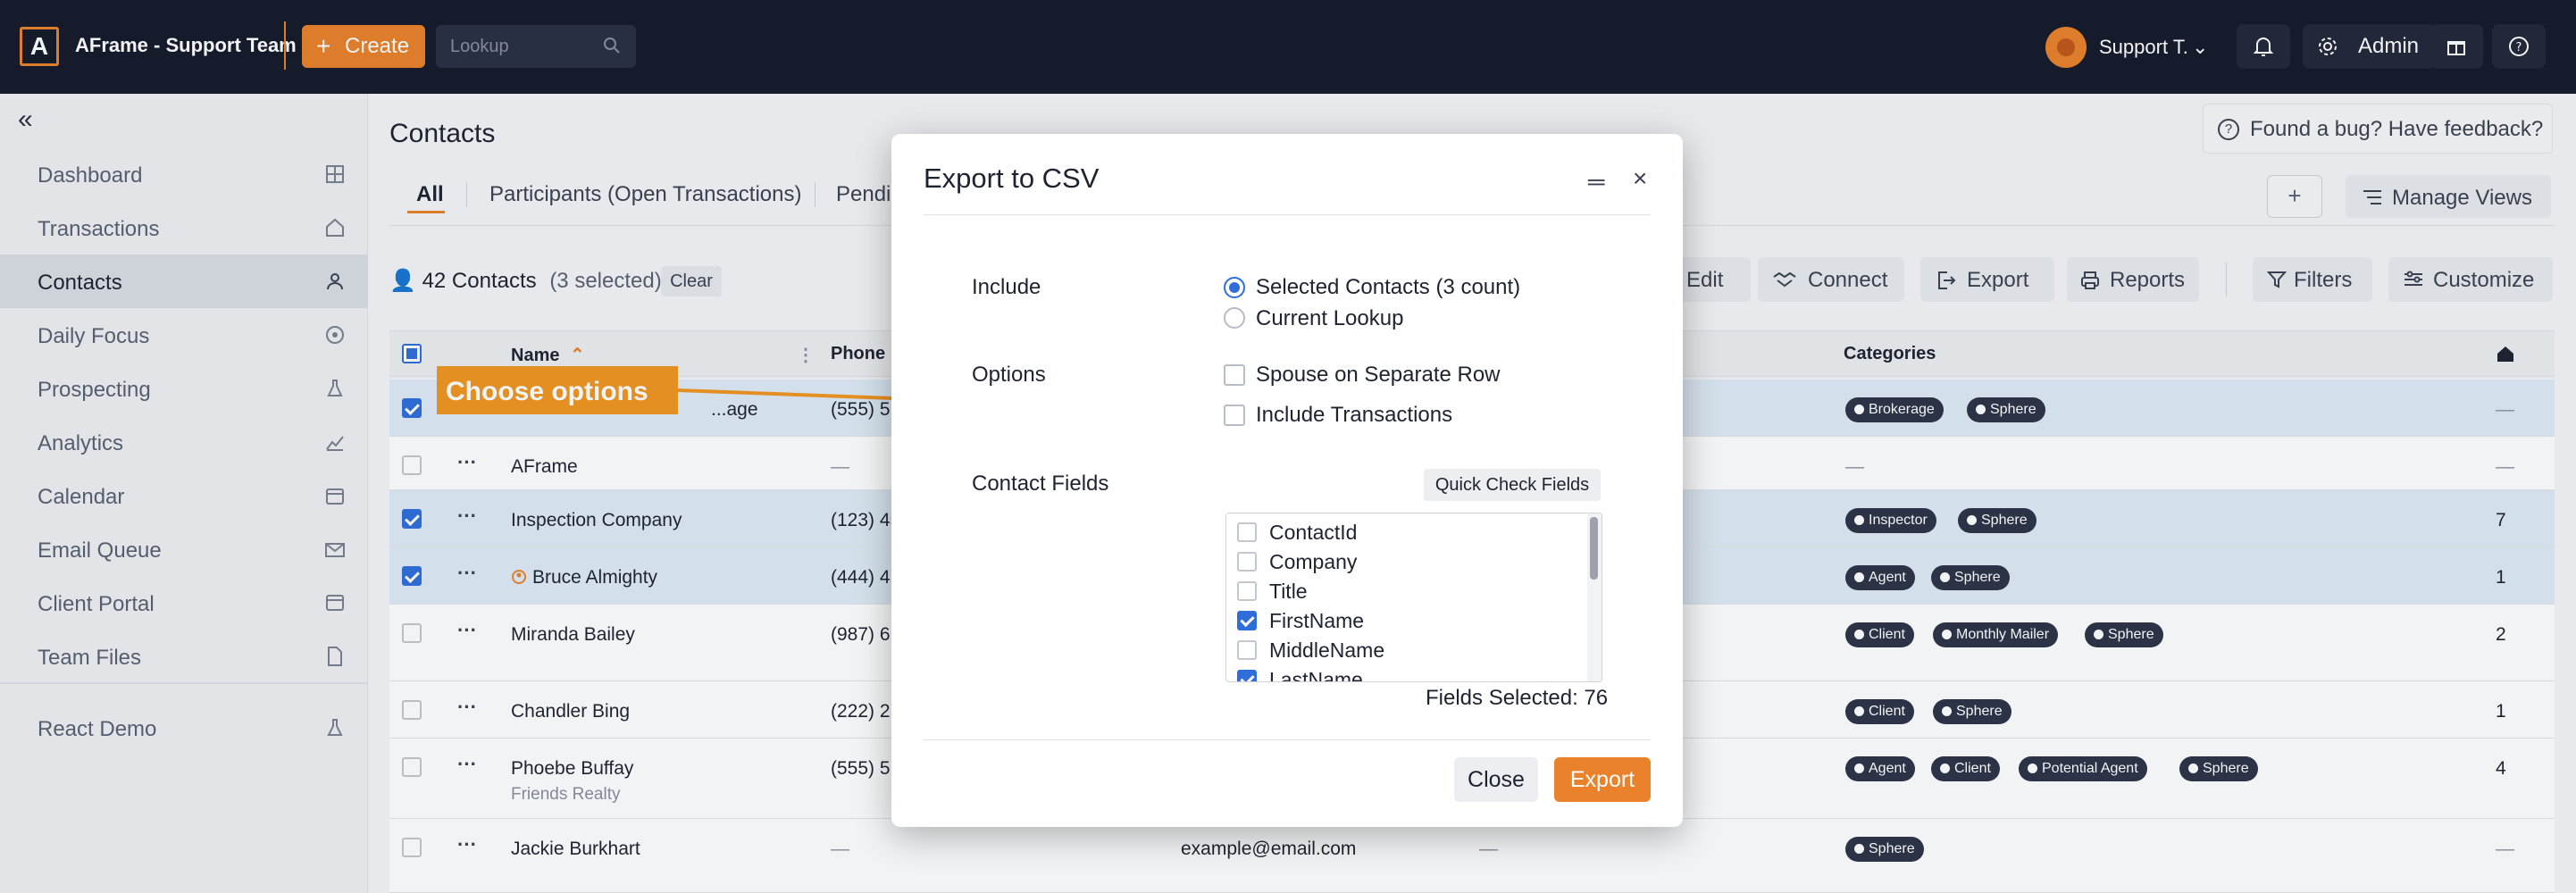 The width and height of the screenshot is (2576, 893). What do you see at coordinates (1326, 650) in the screenshot?
I see `field-label: MiddleName` at bounding box center [1326, 650].